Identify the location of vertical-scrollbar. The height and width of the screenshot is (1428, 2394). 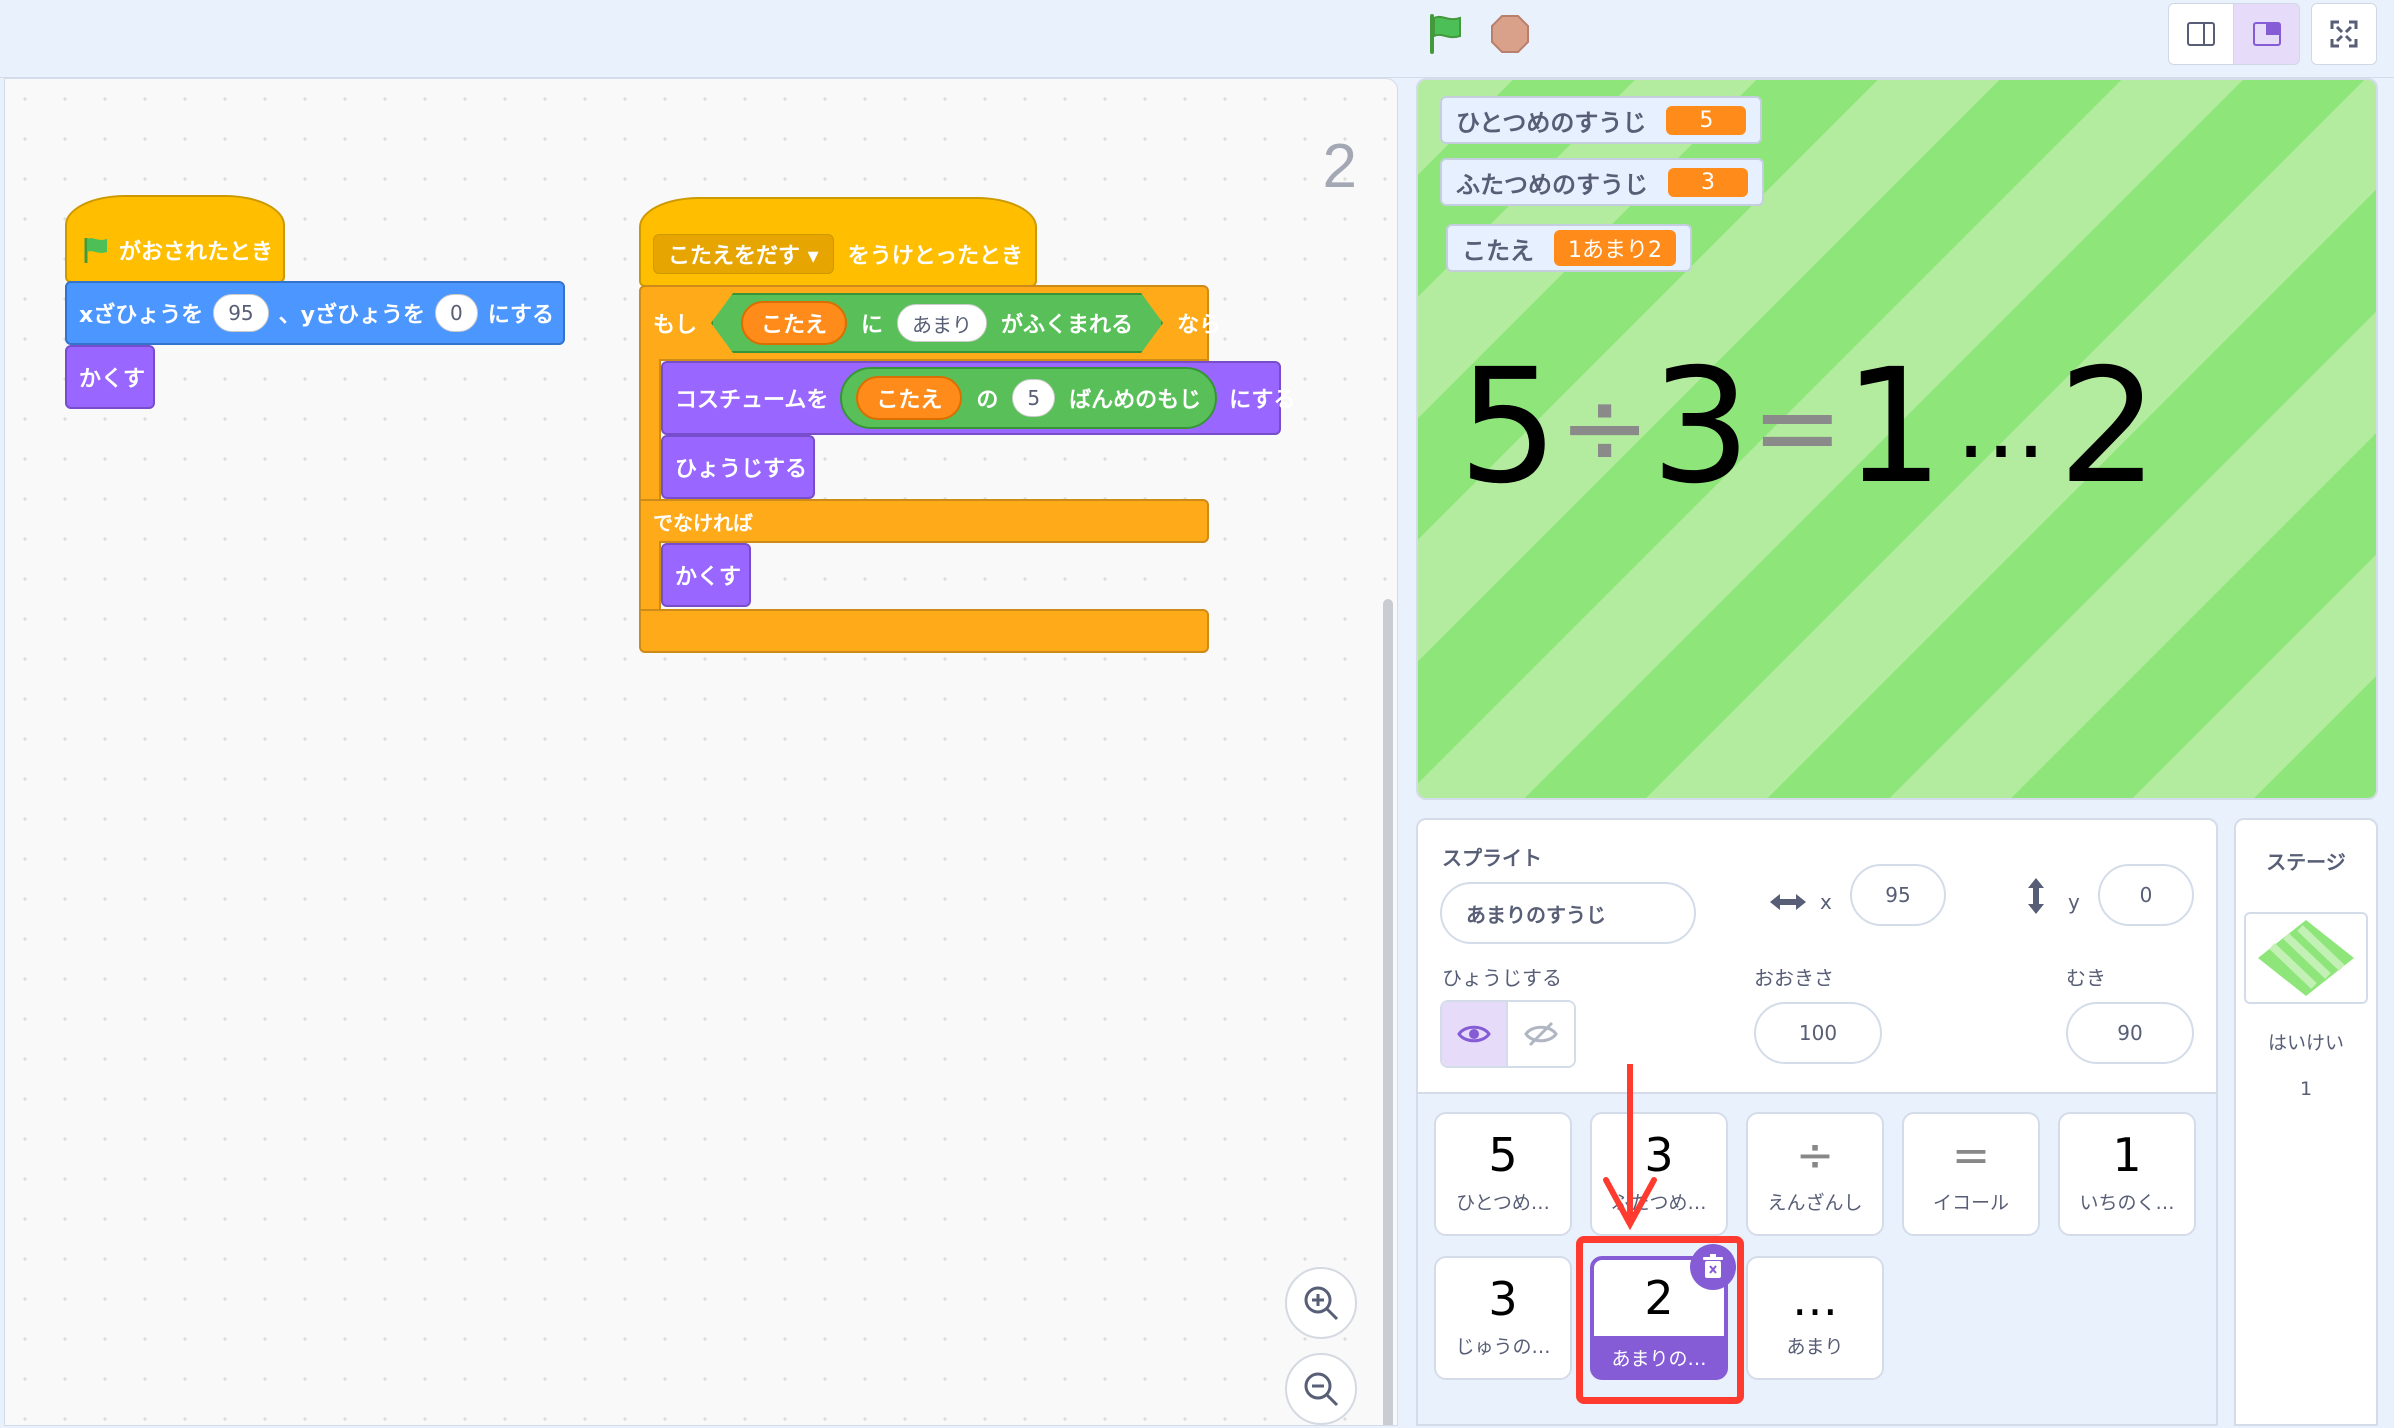
(1388, 1012).